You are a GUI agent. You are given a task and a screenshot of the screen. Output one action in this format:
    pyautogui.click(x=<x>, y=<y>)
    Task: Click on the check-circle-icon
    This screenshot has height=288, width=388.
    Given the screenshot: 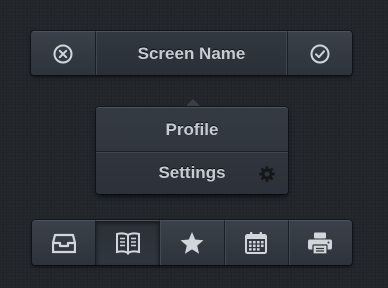 What is the action you would take?
    pyautogui.click(x=320, y=53)
    